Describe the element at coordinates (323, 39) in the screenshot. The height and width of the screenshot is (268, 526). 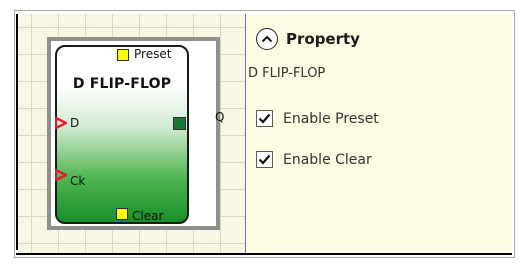
I see `property-title: Property` at that location.